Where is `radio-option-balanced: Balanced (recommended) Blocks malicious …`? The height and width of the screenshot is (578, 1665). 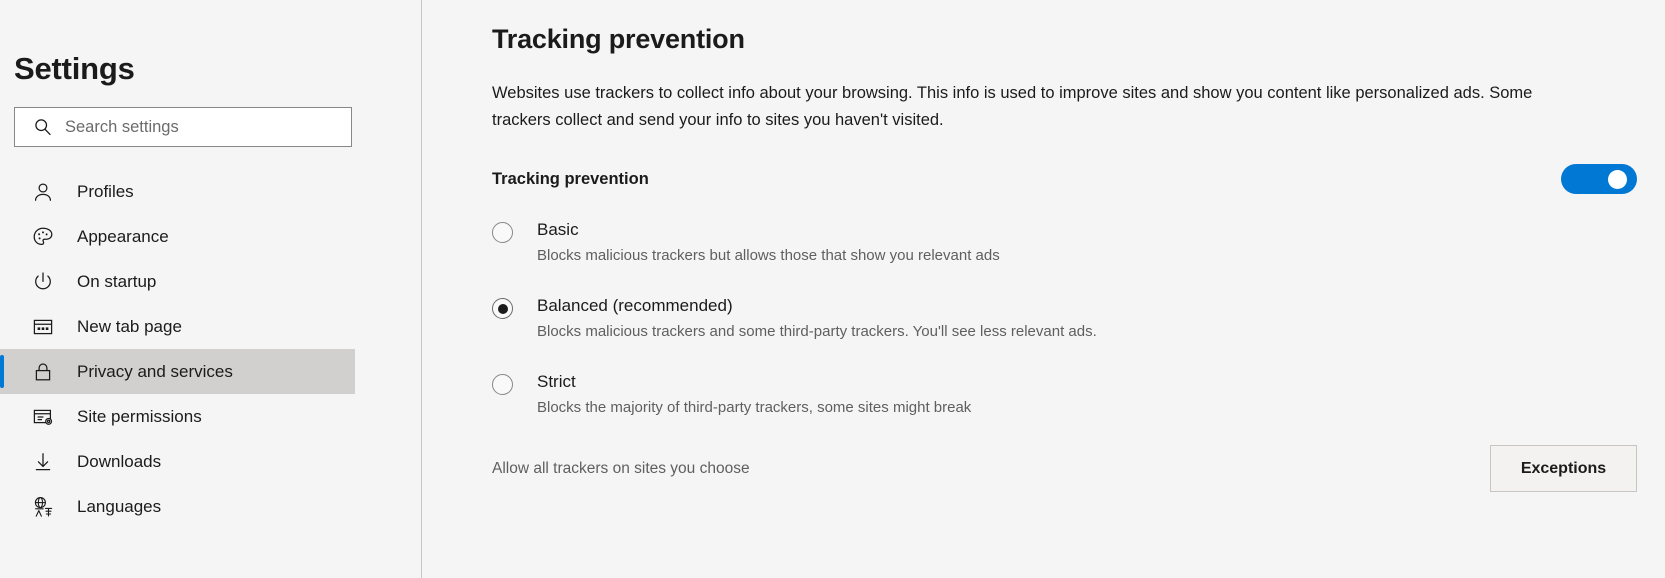
radio-option-balanced: Balanced (recommended) Blocks malicious … is located at coordinates (1078, 318).